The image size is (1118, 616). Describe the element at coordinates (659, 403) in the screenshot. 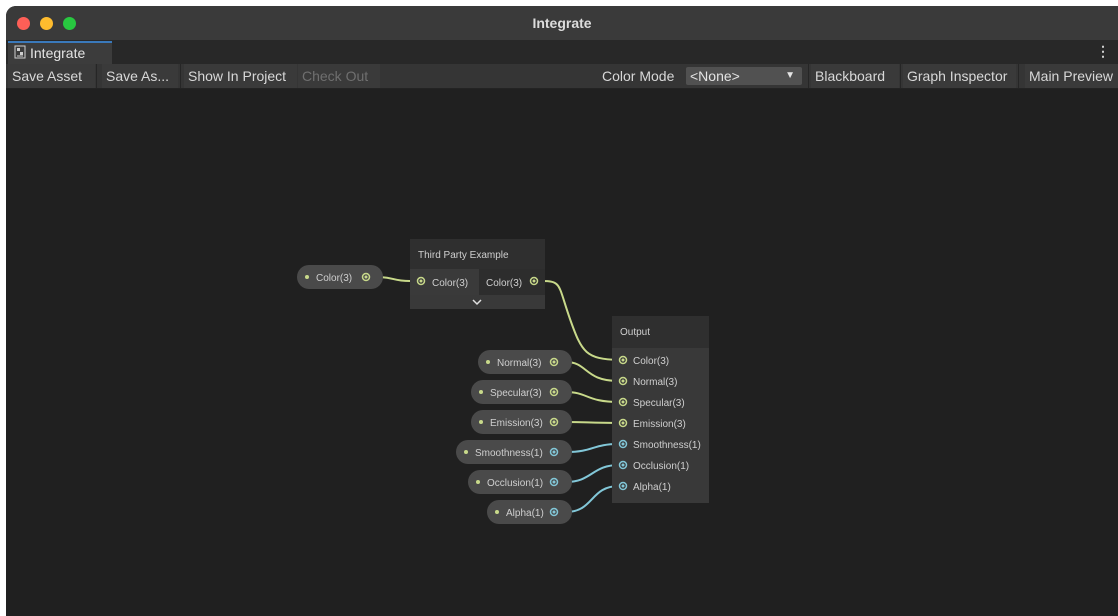

I see `output-port-label: Specular(3)` at that location.